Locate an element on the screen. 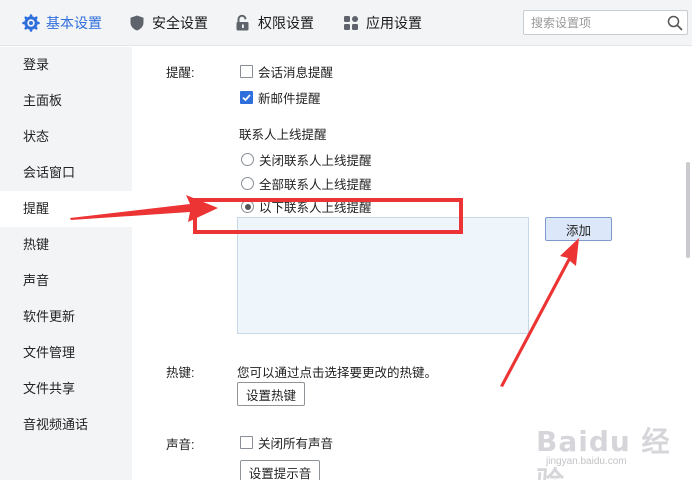 The width and height of the screenshot is (692, 480). search-icon is located at coordinates (675, 23).